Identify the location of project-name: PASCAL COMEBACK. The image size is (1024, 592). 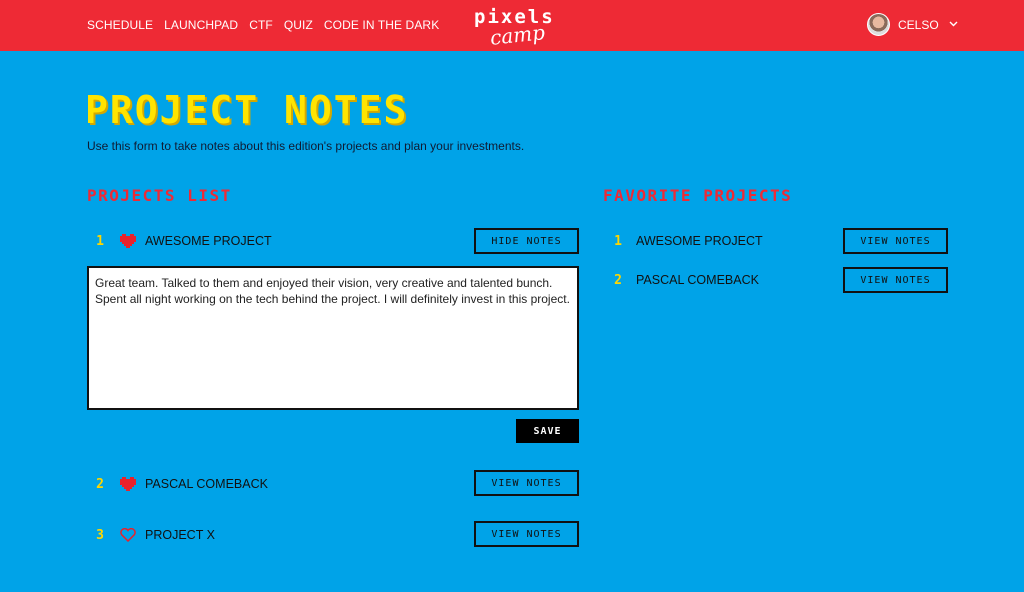
(206, 484).